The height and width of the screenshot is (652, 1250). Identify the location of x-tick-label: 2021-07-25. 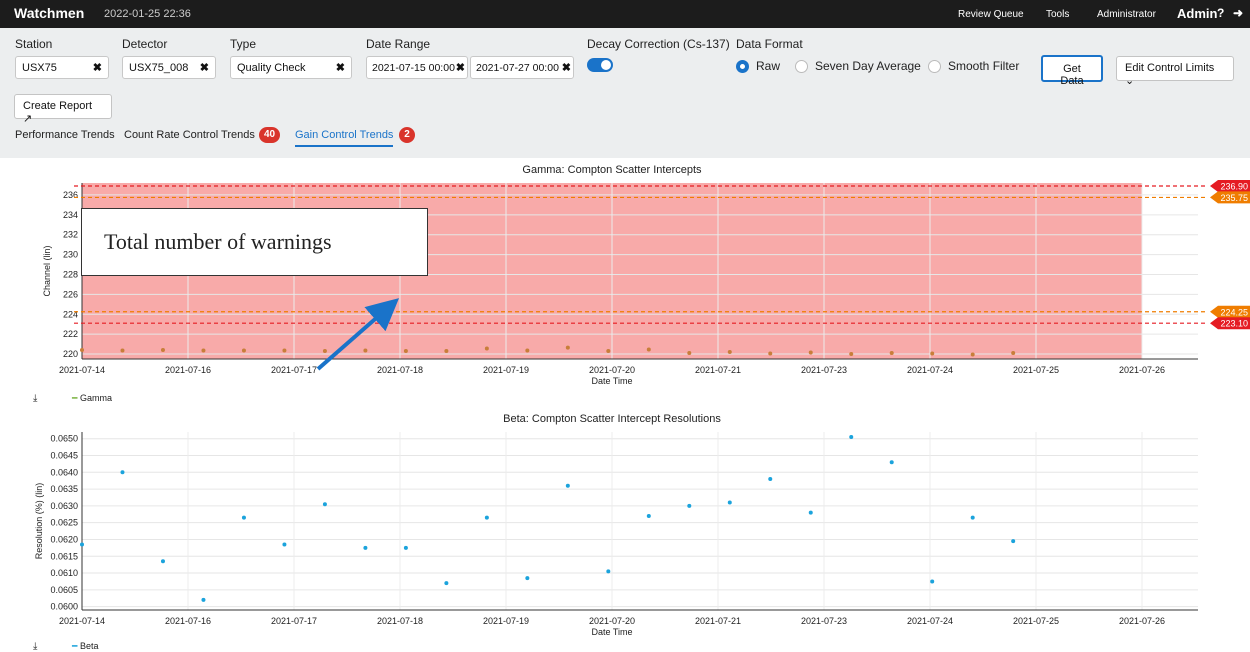
(1036, 370).